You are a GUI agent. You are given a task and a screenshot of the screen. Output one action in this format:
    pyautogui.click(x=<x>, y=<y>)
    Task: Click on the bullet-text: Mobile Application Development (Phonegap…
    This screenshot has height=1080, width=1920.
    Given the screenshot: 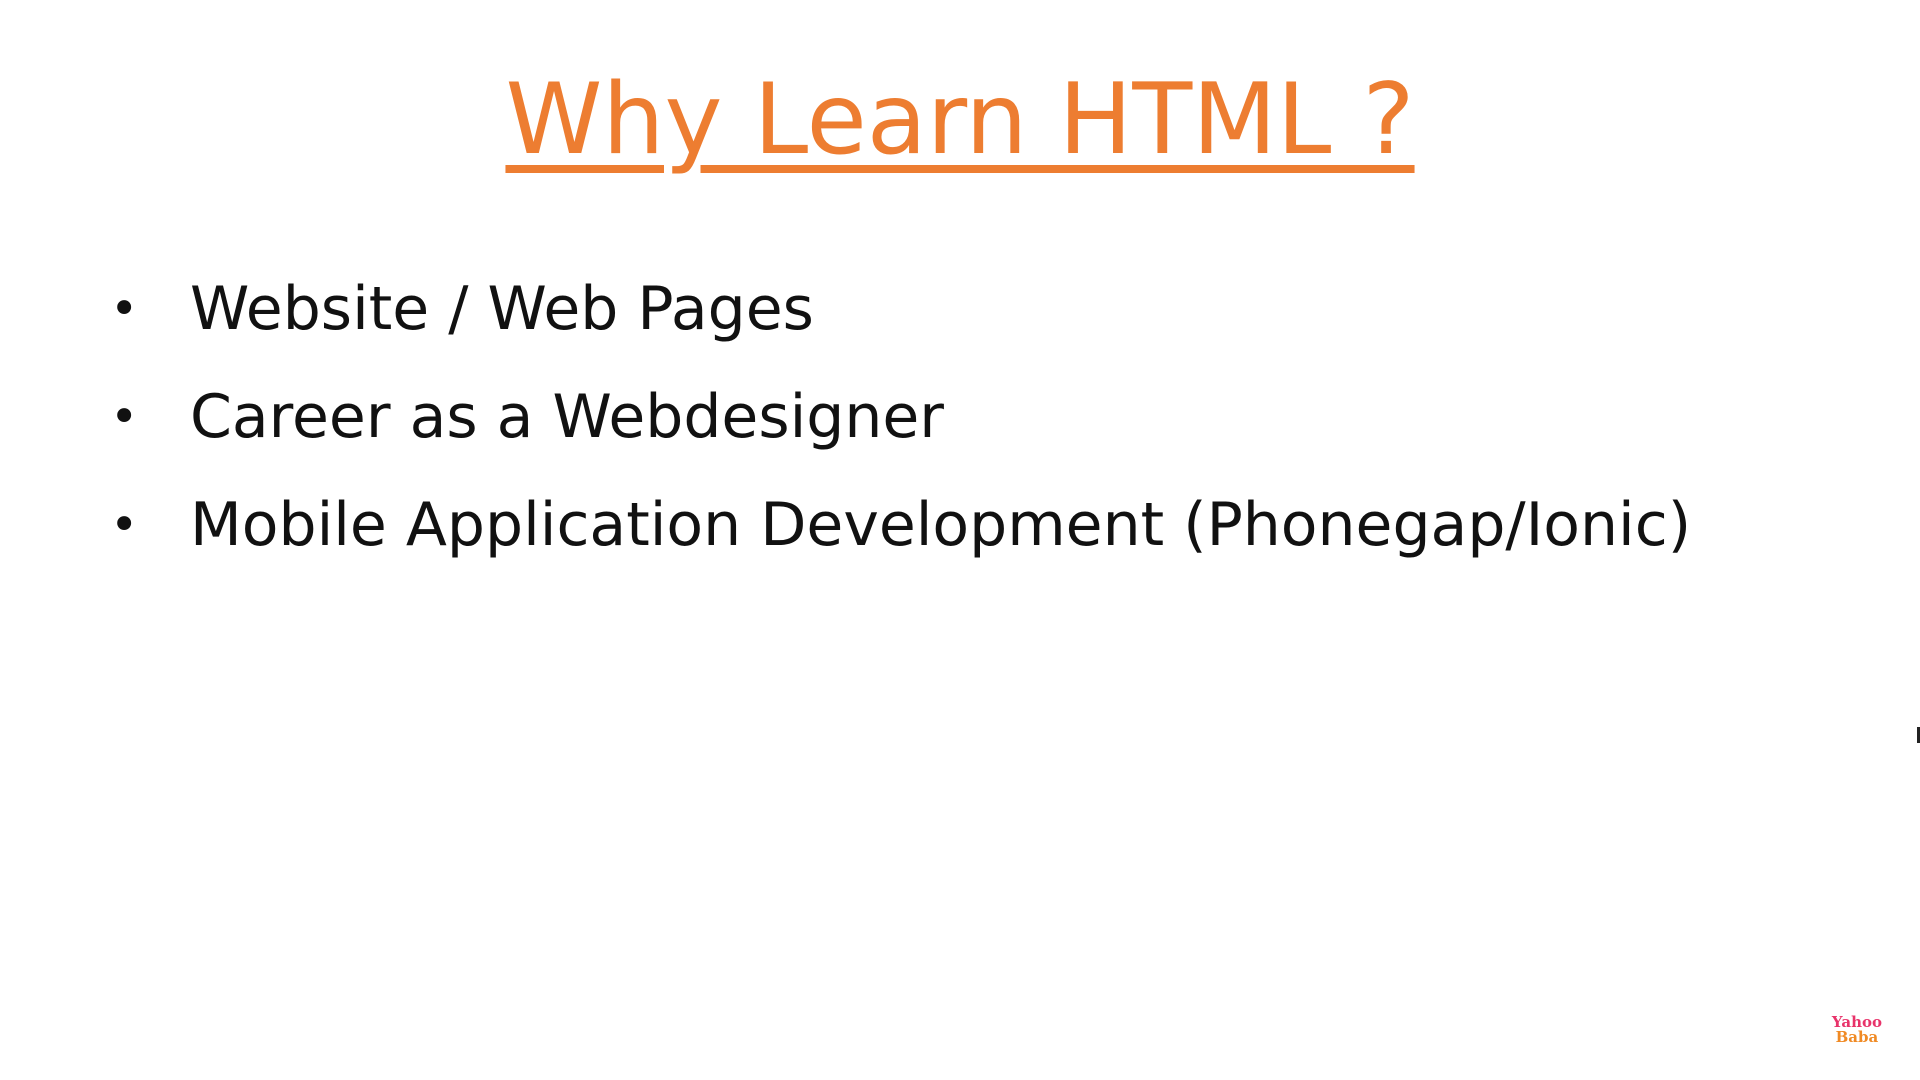 What is the action you would take?
    pyautogui.click(x=941, y=525)
    